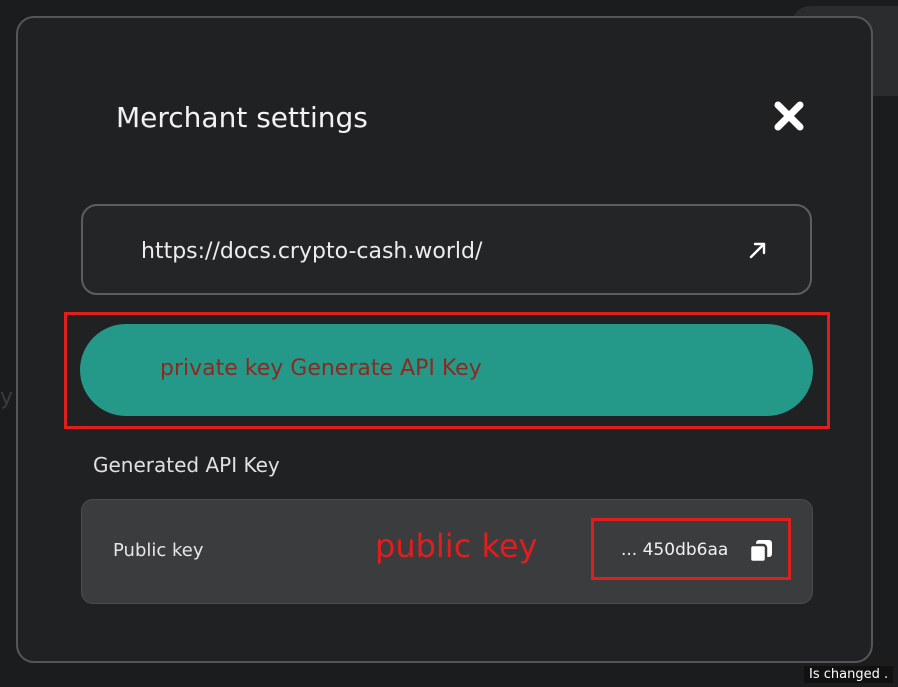 The image size is (898, 687). I want to click on modal-title: Merchant settings, so click(242, 117).